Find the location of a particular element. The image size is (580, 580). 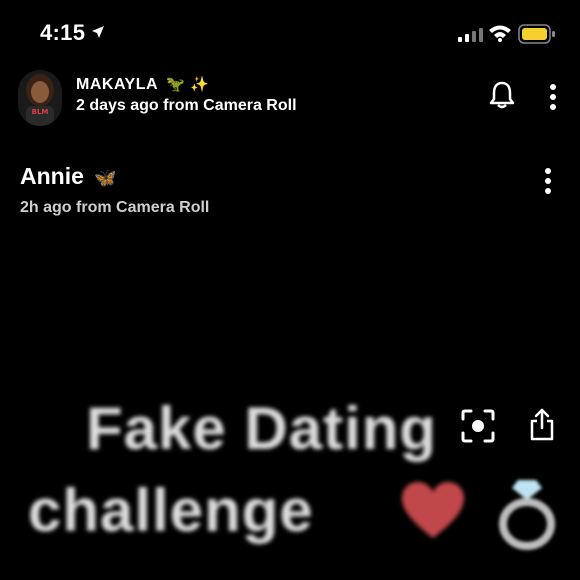

location-arrow-icon is located at coordinates (98, 32).